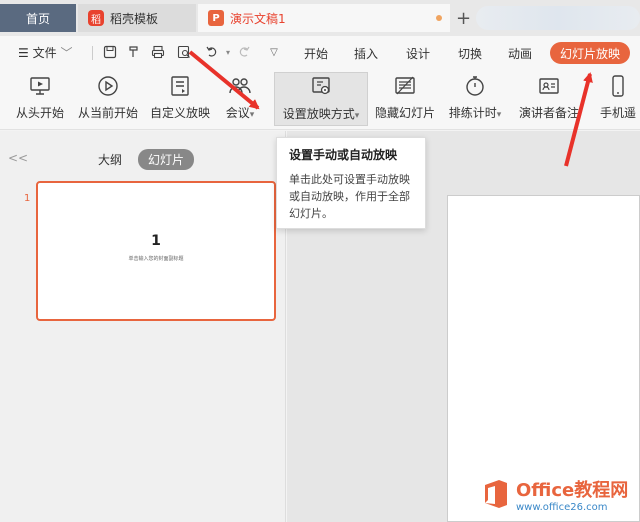 This screenshot has height=522, width=640. I want to click on tab-document: P 演示文稿1, so click(324, 18).